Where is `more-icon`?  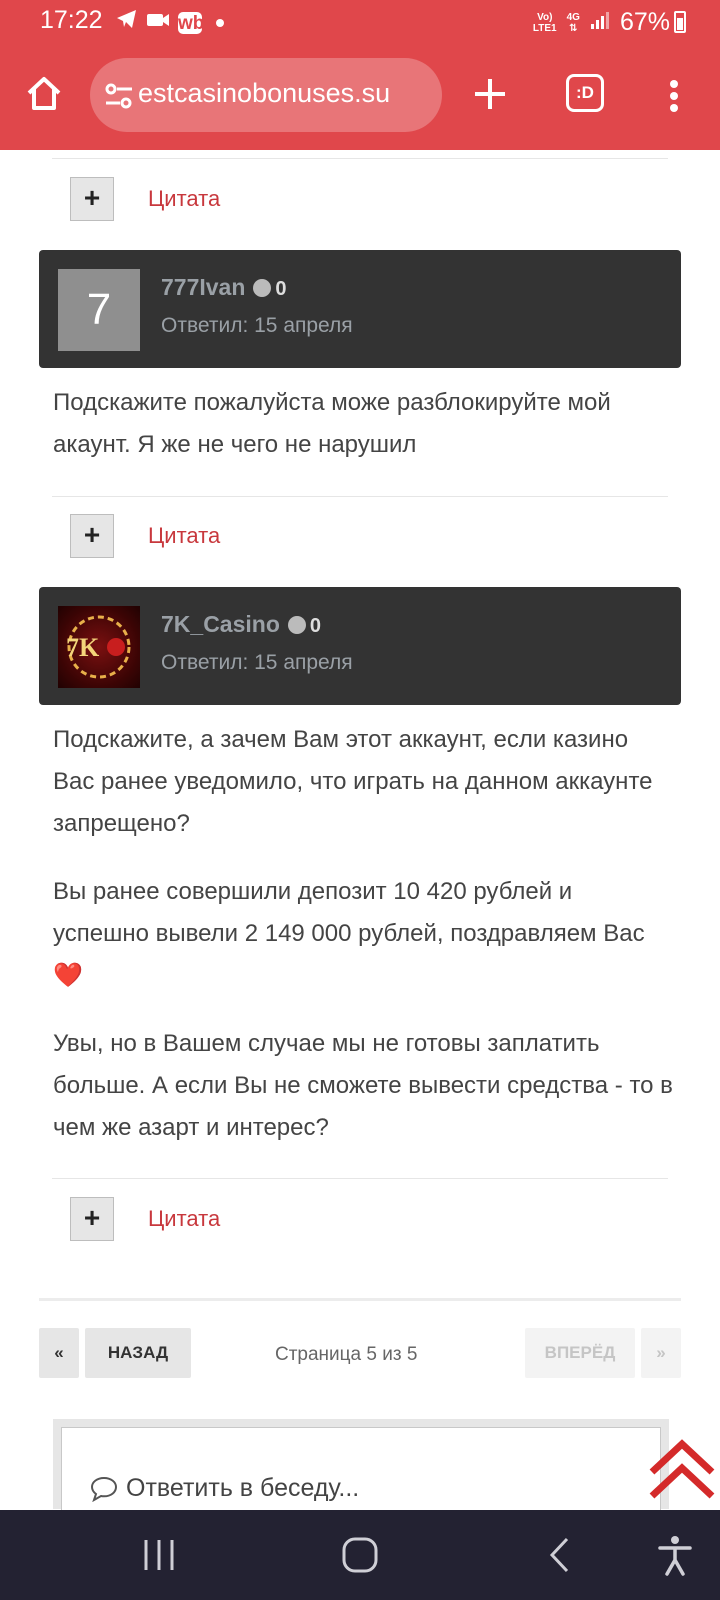 more-icon is located at coordinates (674, 96).